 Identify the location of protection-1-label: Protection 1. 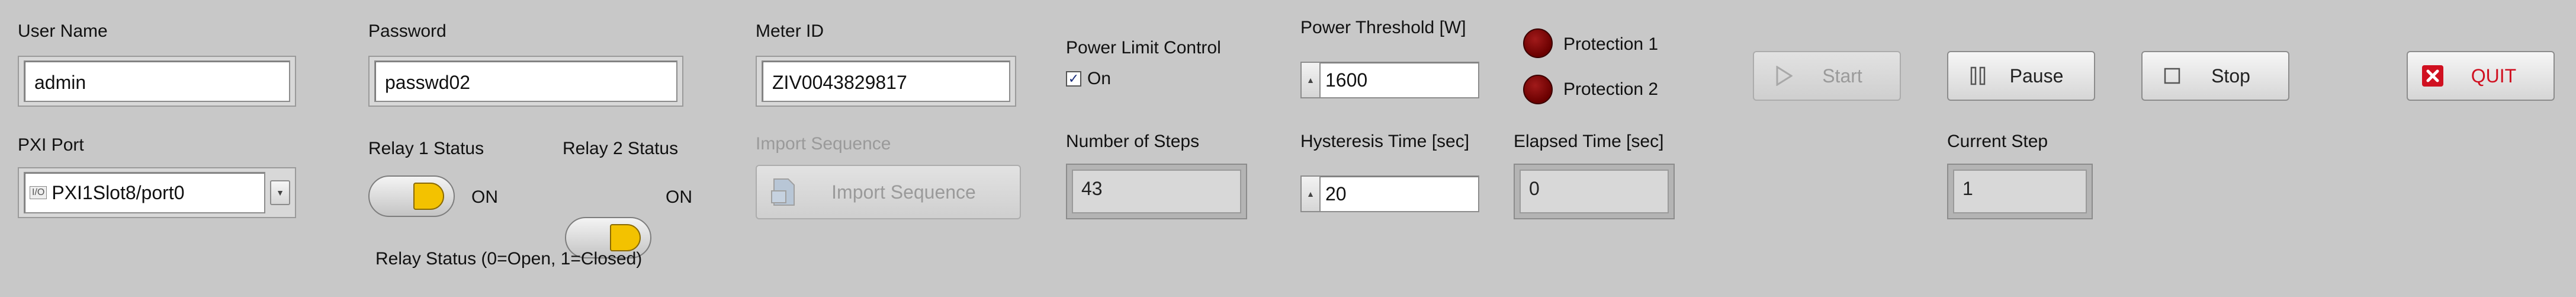
(1611, 44).